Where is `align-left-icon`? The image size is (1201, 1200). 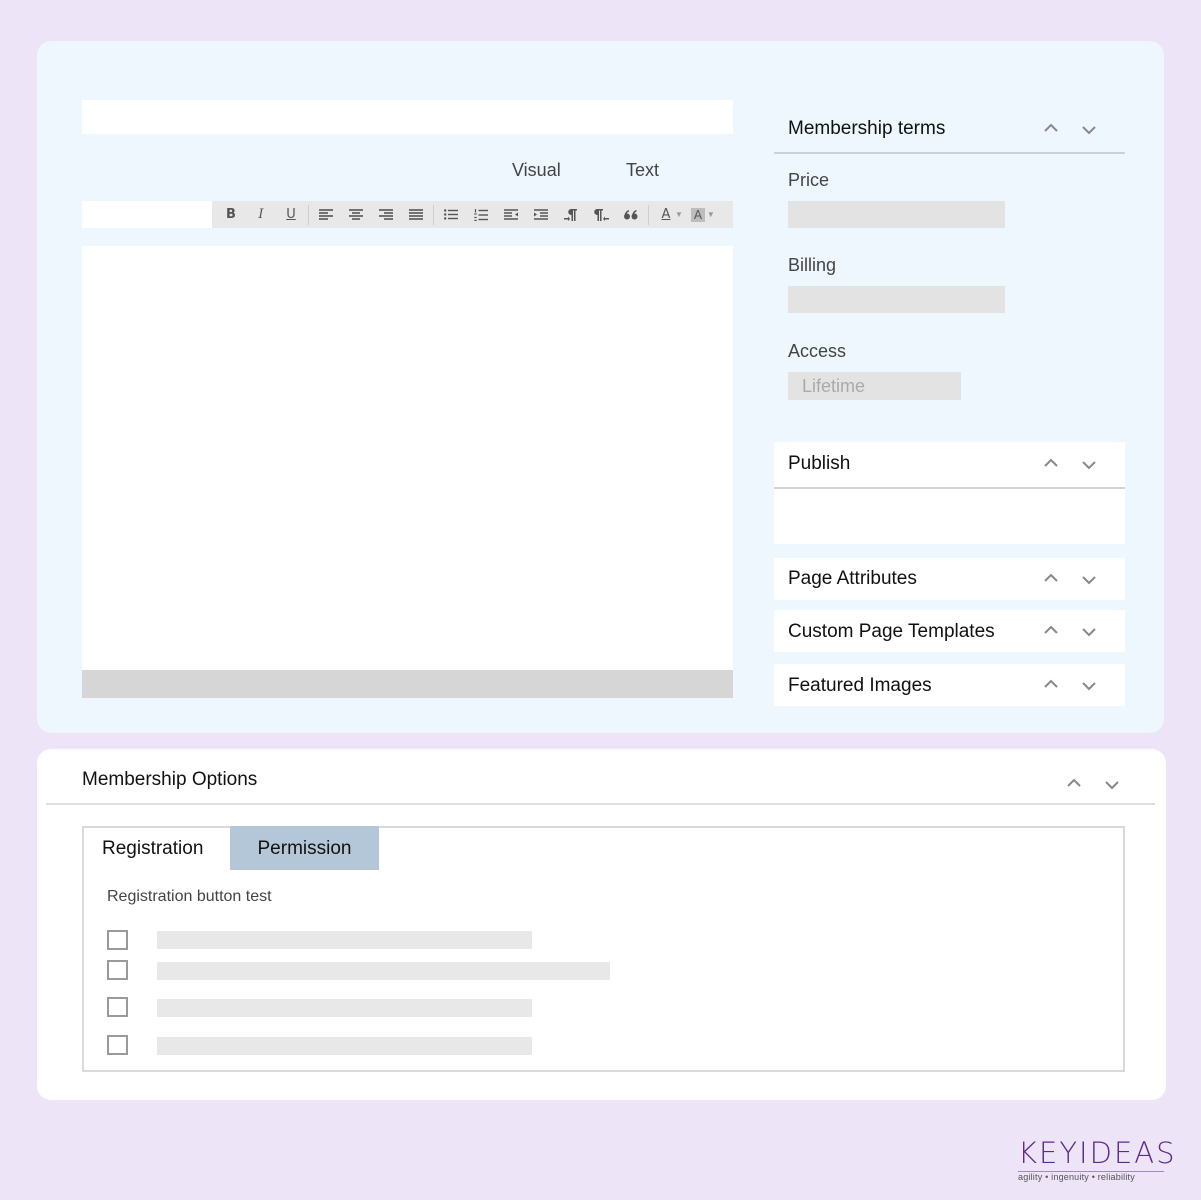
align-left-icon is located at coordinates (326, 214).